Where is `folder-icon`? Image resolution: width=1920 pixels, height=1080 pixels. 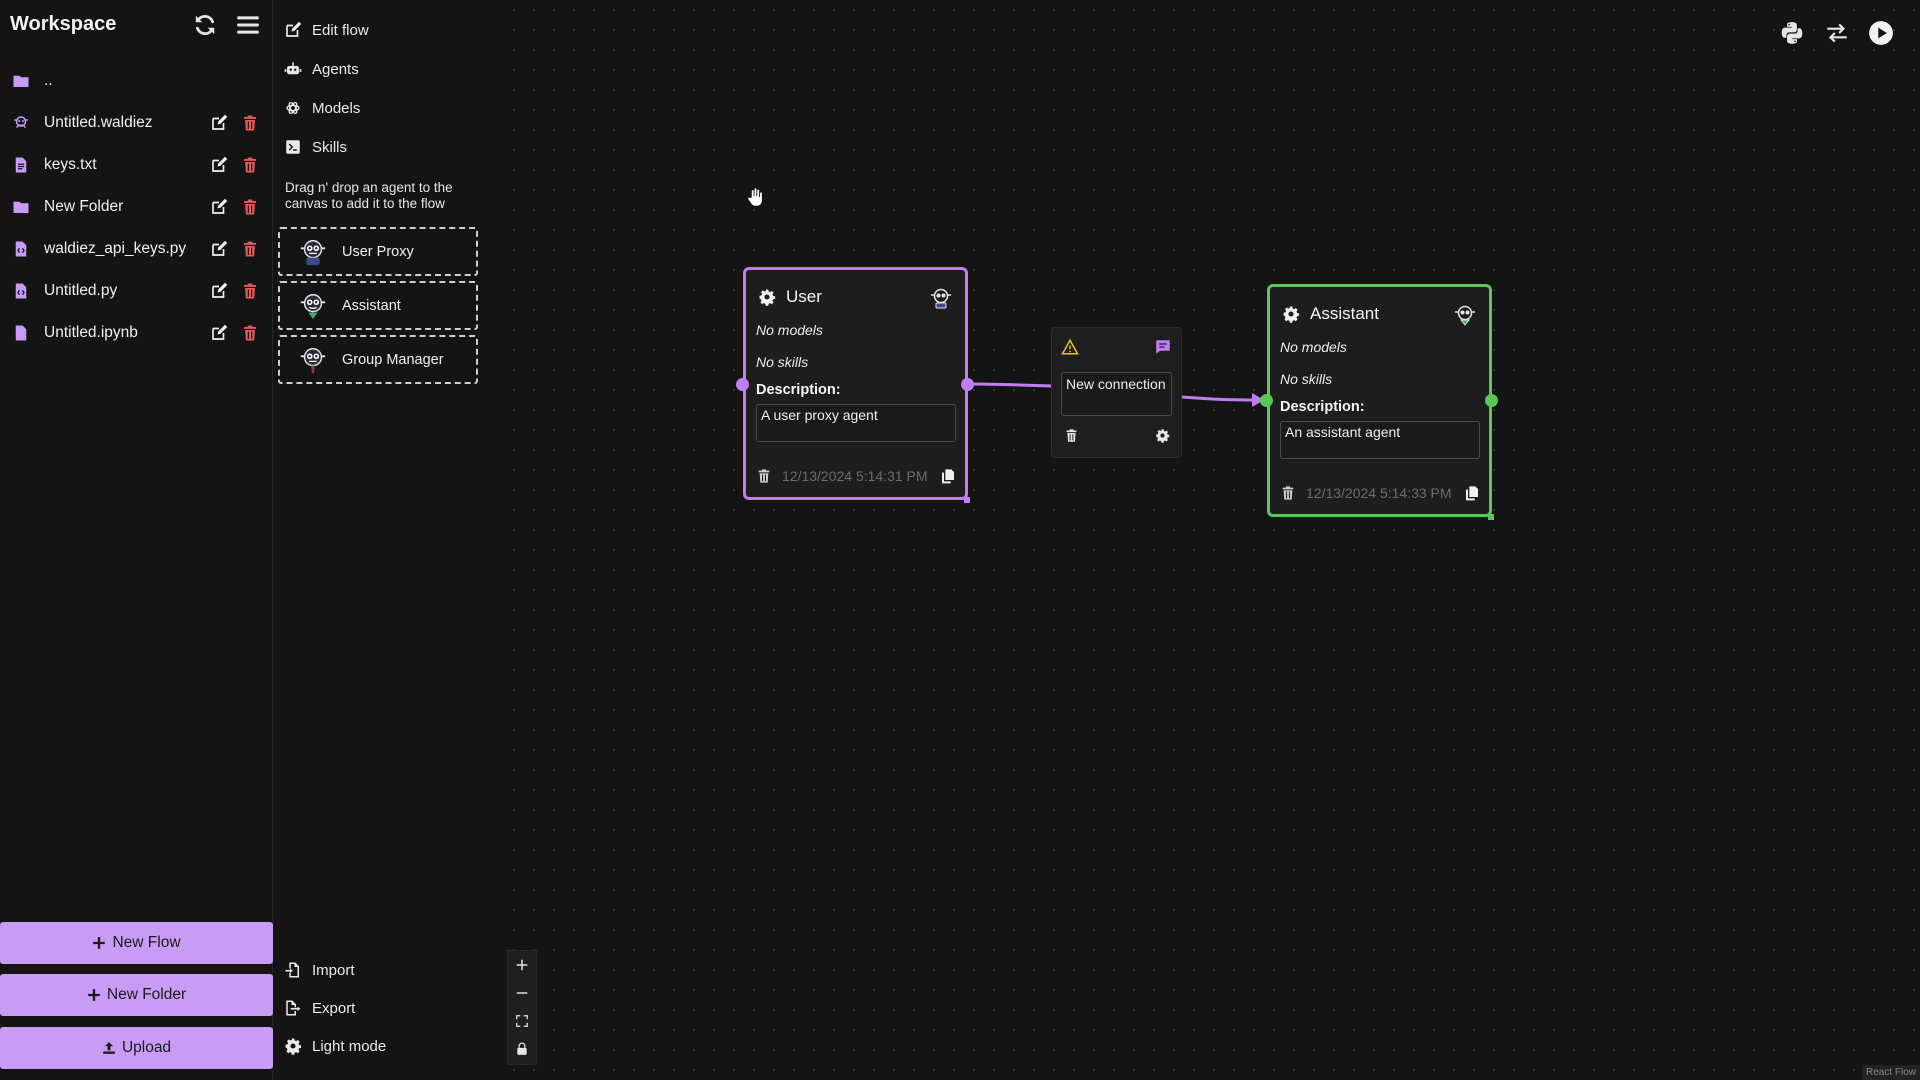
folder-icon is located at coordinates (21, 81).